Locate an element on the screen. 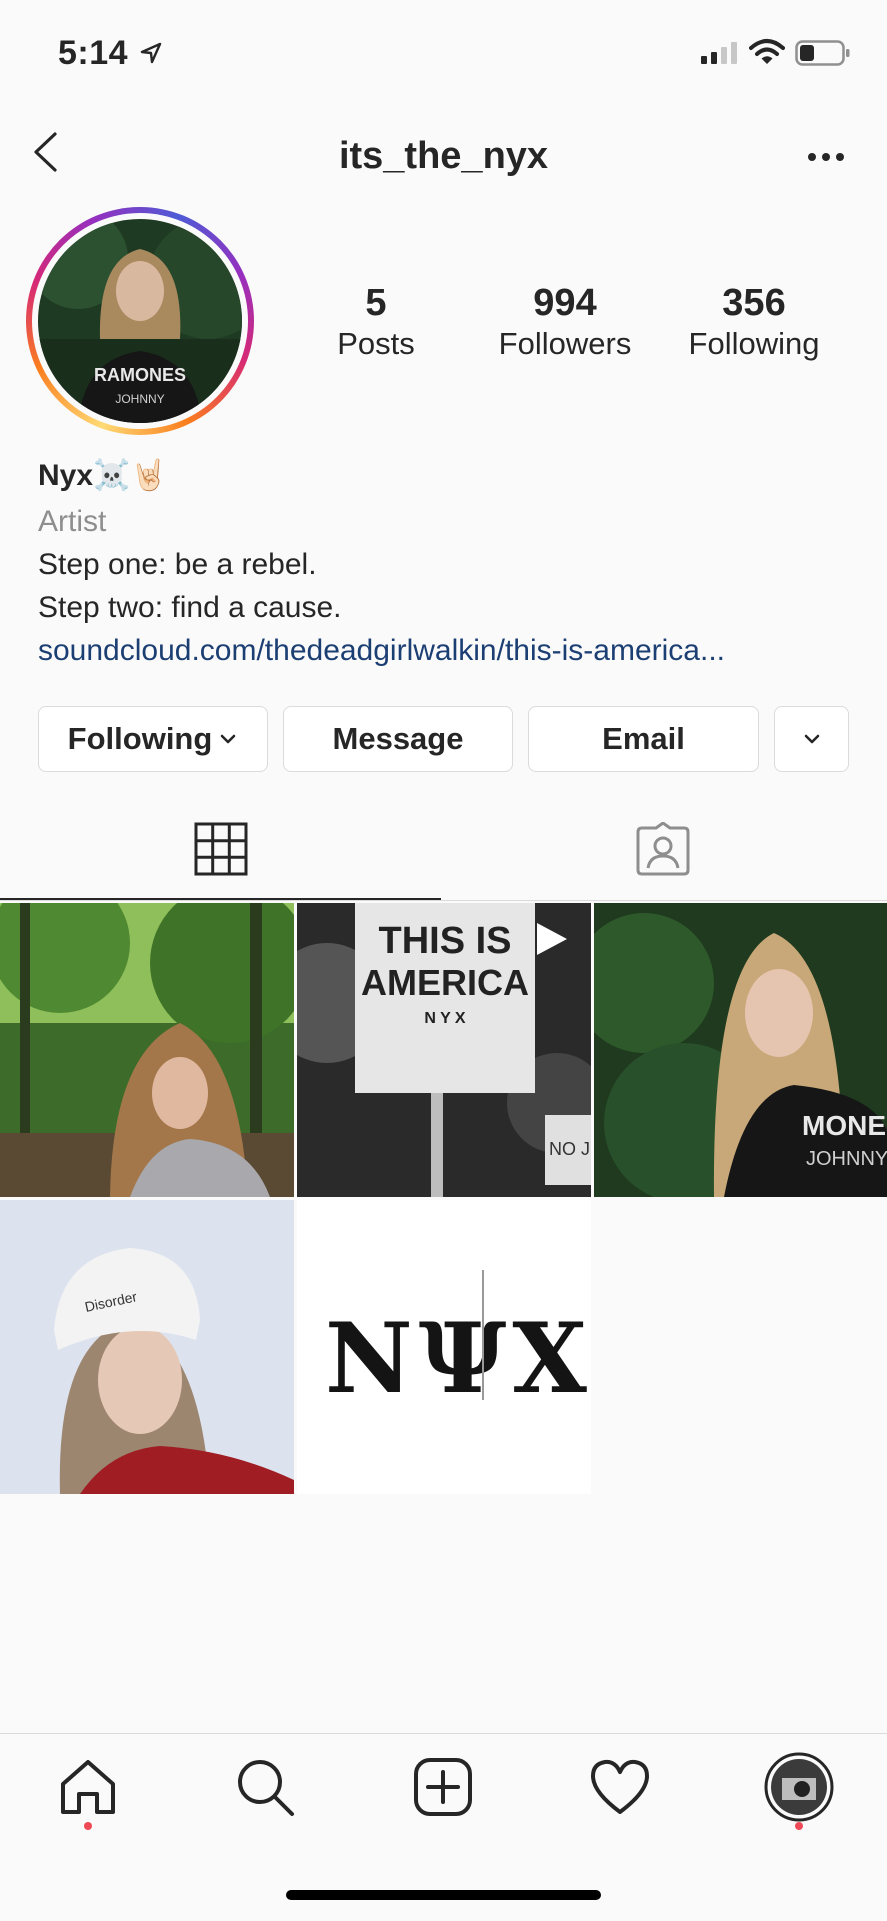 The image size is (887, 1921). avatar-shirt-text: RAMONES is located at coordinates (140, 375).